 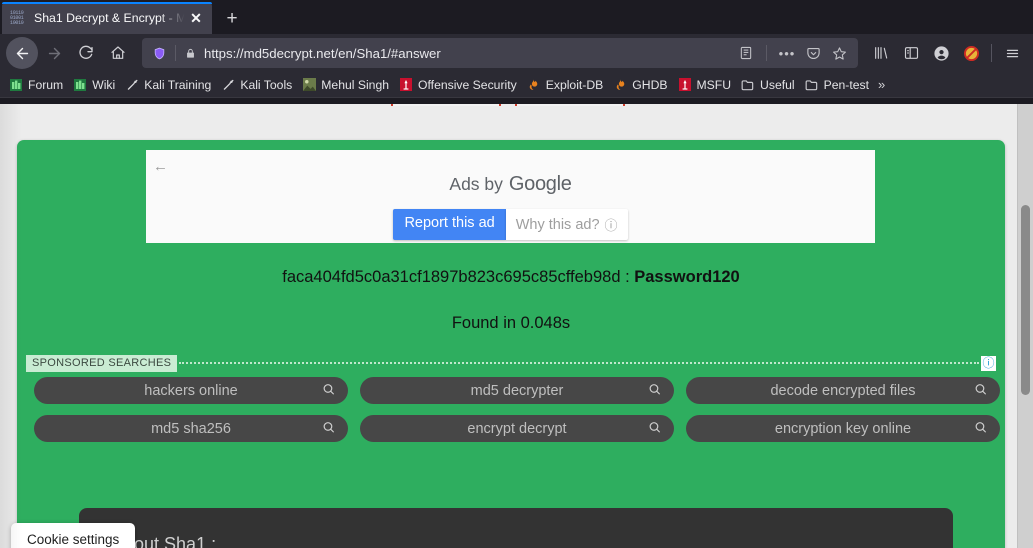 What do you see at coordinates (508, 105) in the screenshot?
I see `offscreen-buttons-row` at bounding box center [508, 105].